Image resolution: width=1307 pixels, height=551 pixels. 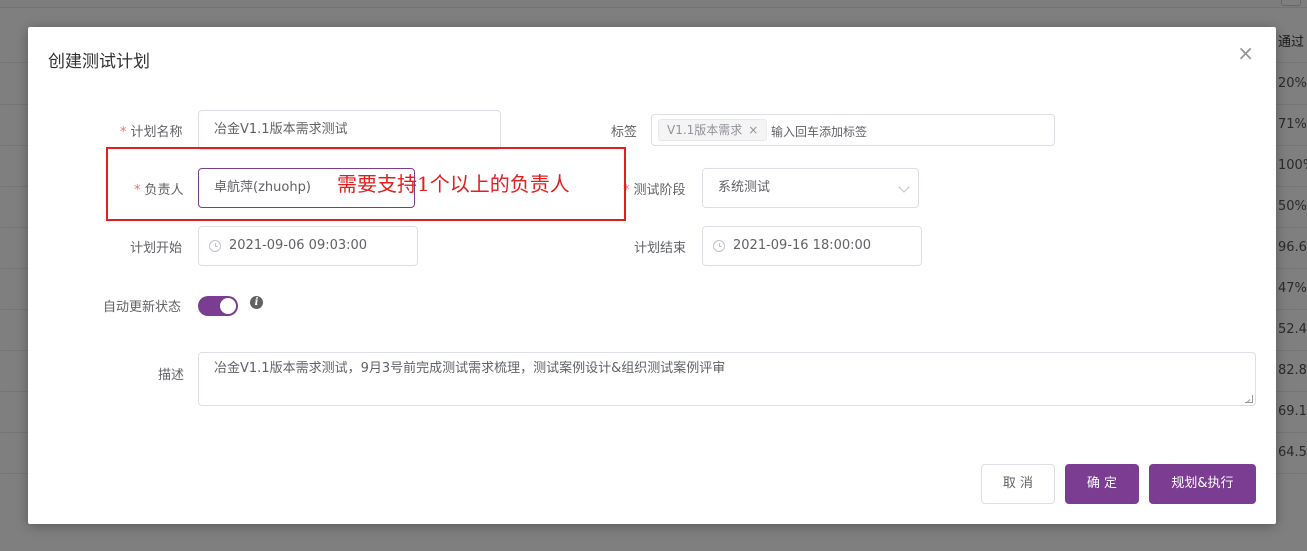 What do you see at coordinates (142, 307) in the screenshot?
I see `auto-update-label: 自动更新状态` at bounding box center [142, 307].